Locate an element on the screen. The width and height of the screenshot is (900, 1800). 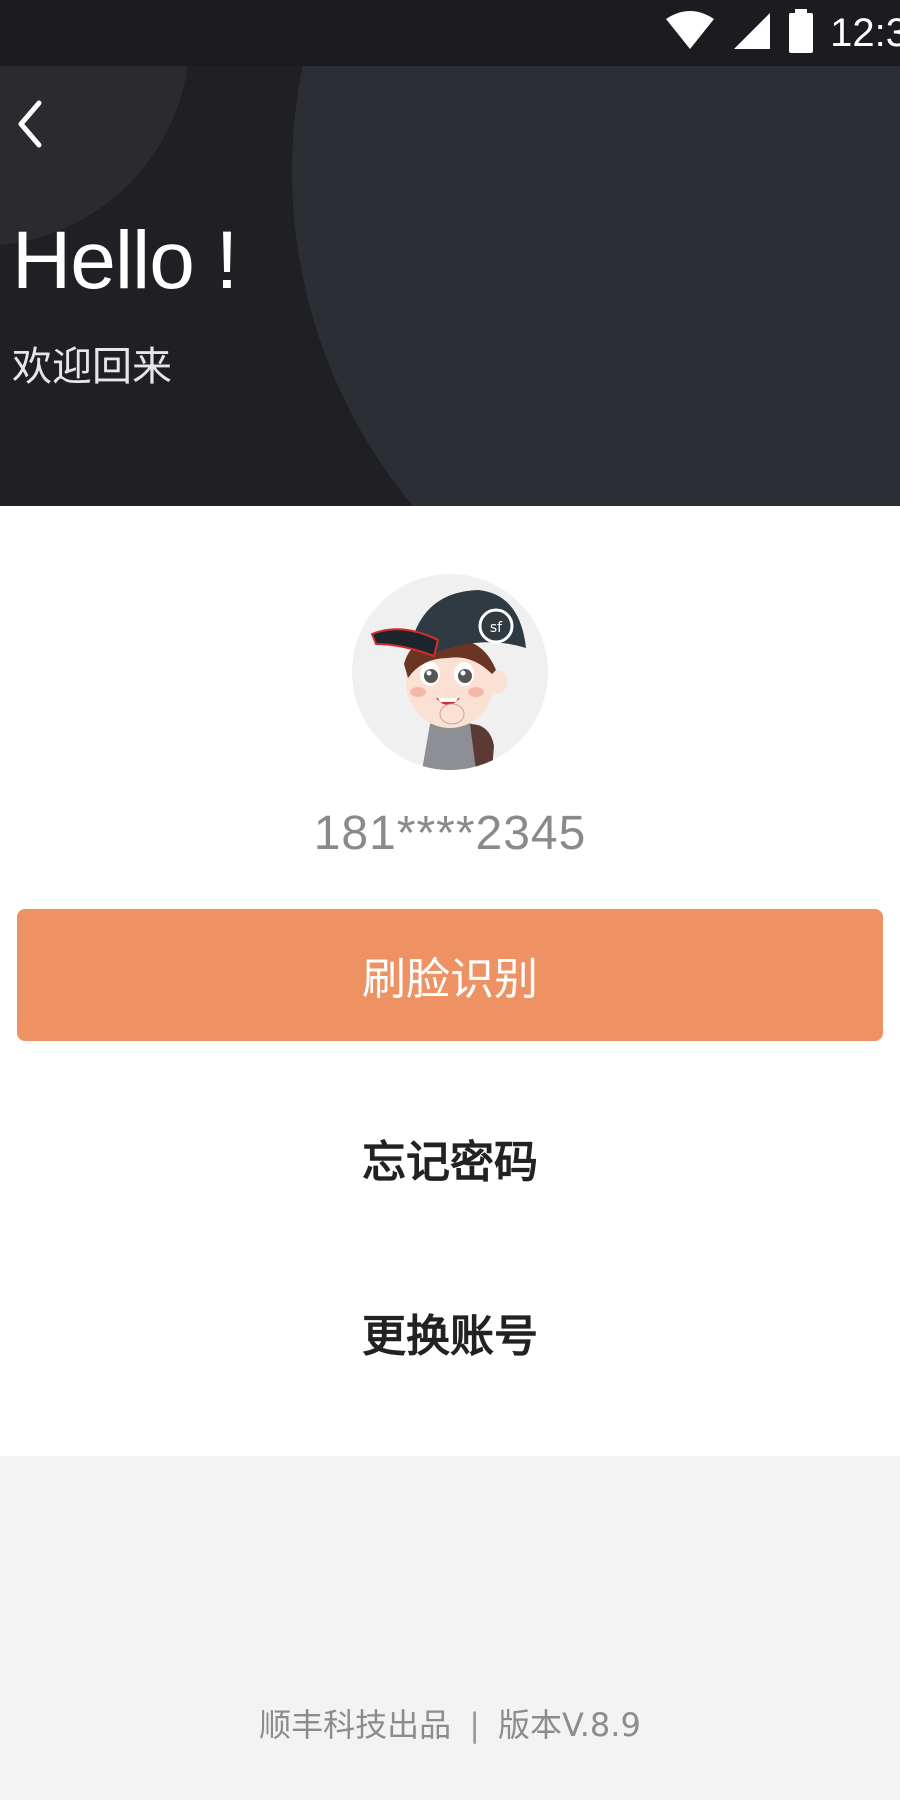
footer: 顺丰科技出品 | 版本V.8.9 is located at coordinates (450, 1723).